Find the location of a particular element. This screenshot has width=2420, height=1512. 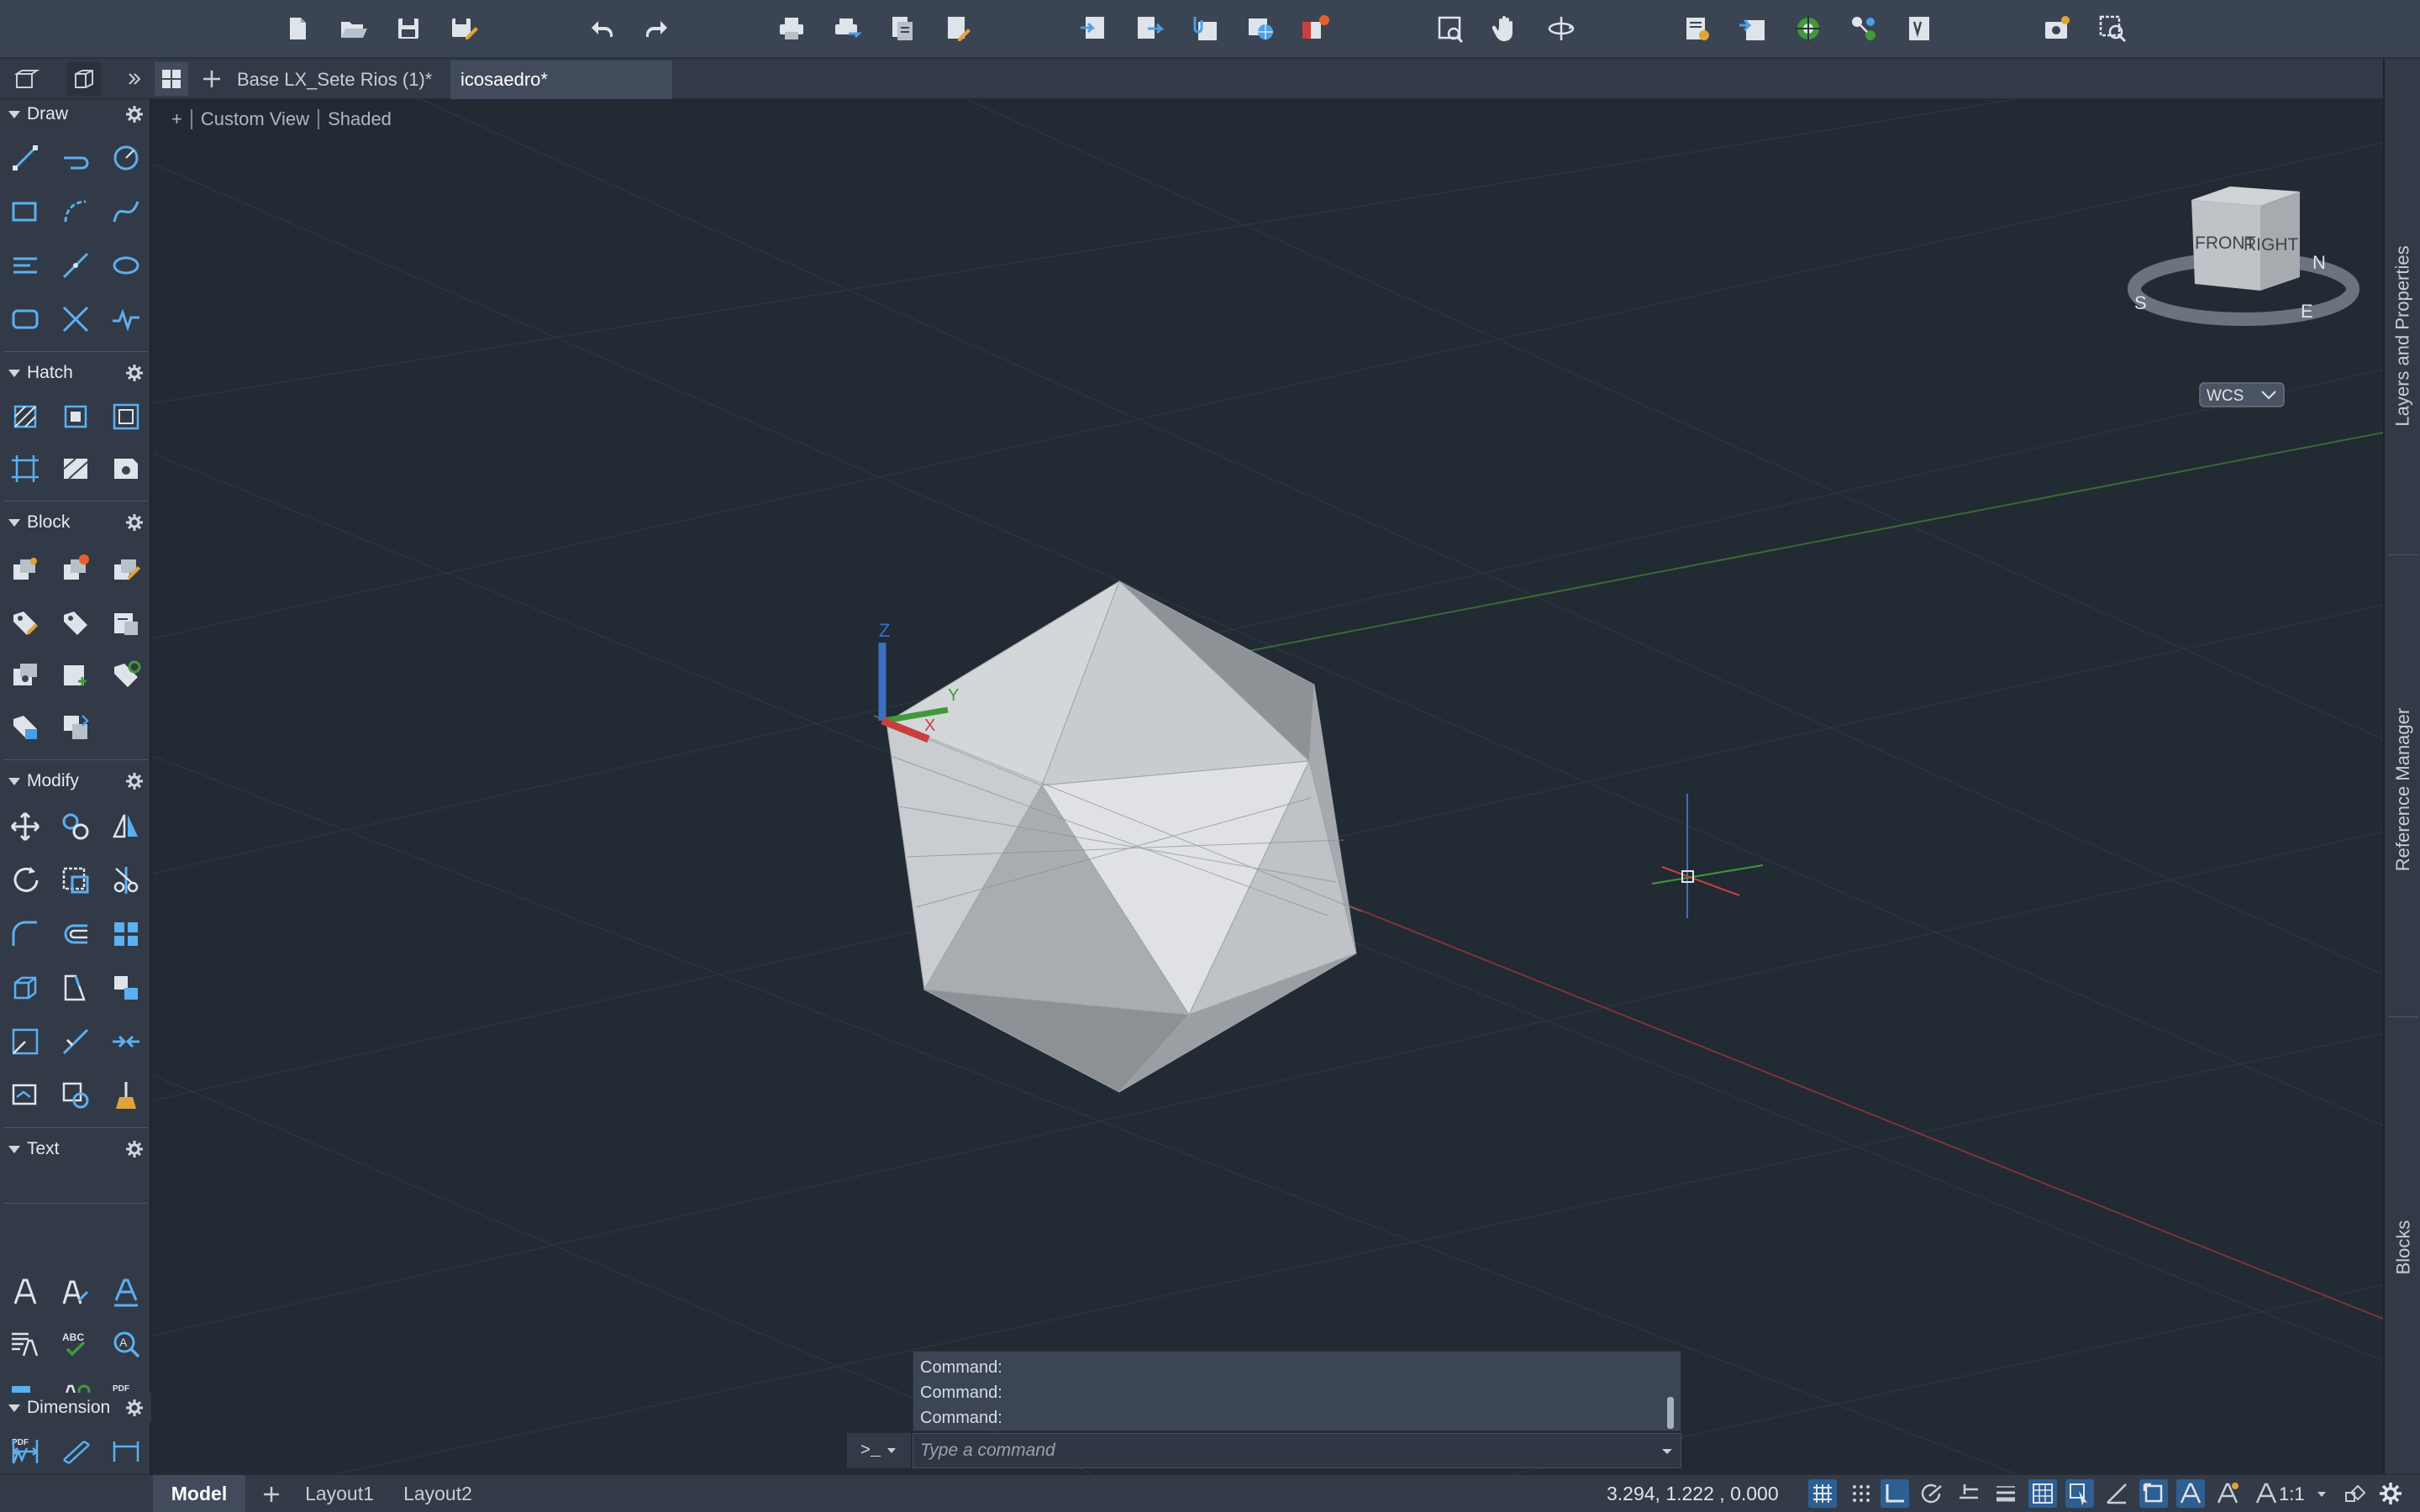

join-tool-icon is located at coordinates (126, 1041).